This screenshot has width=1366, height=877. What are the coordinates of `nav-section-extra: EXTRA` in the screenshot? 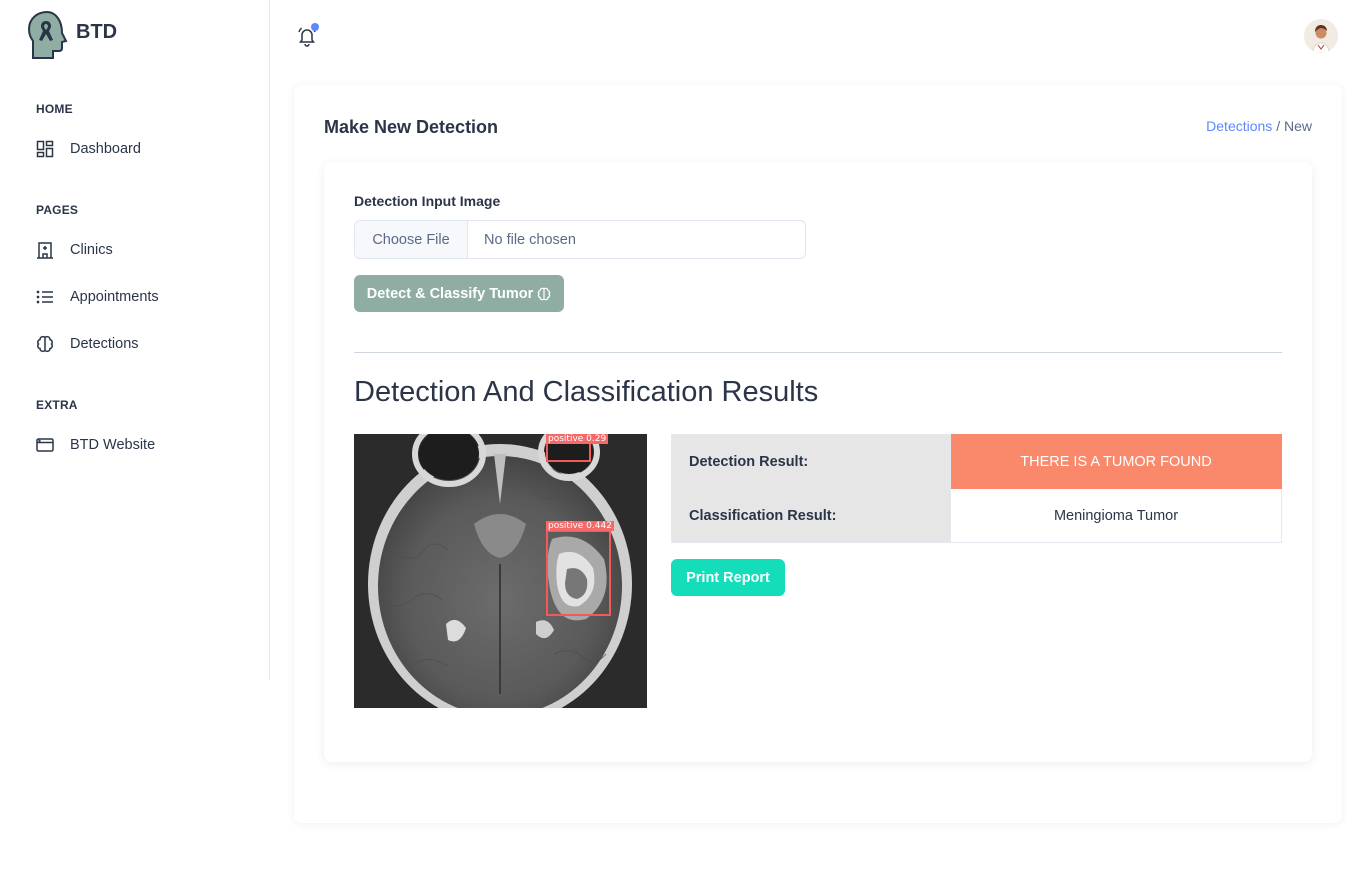 It's located at (57, 405).